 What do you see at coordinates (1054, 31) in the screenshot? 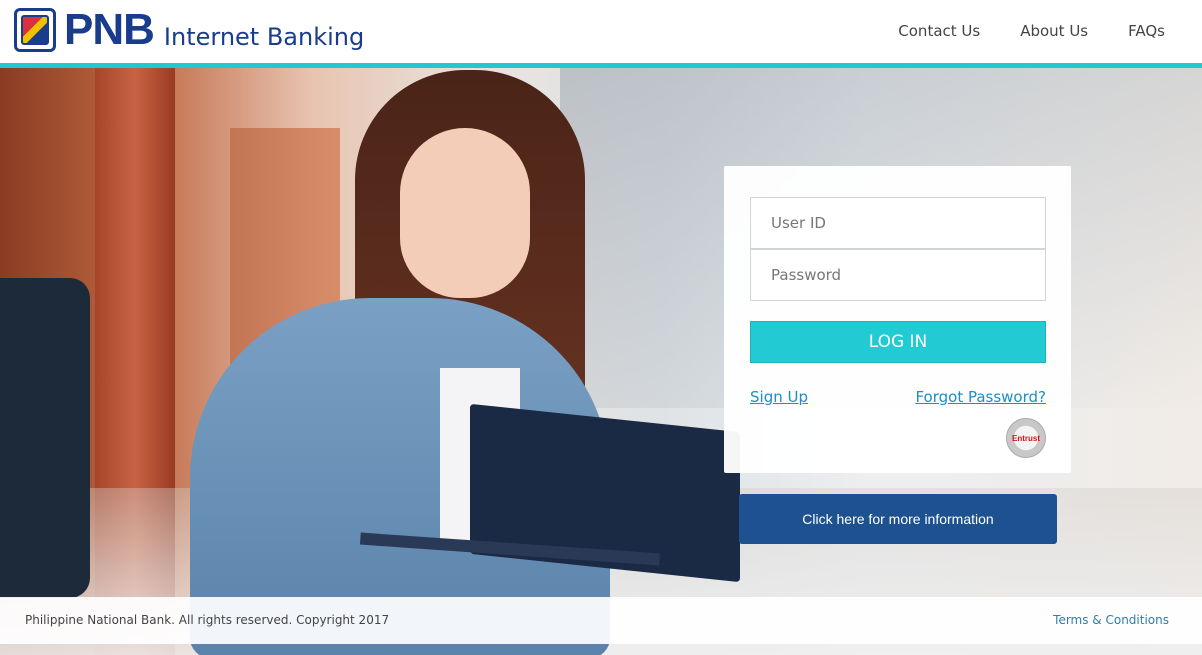
I see `nav-about-us: About Us` at bounding box center [1054, 31].